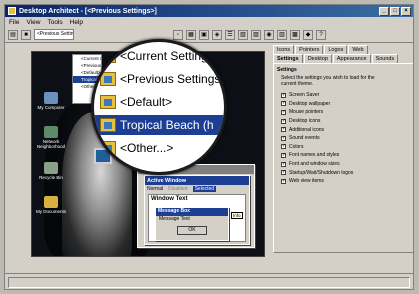 The height and width of the screenshot is (294, 419). What do you see at coordinates (346, 155) in the screenshot?
I see `option-font-names: ✓ Font names and styles` at bounding box center [346, 155].